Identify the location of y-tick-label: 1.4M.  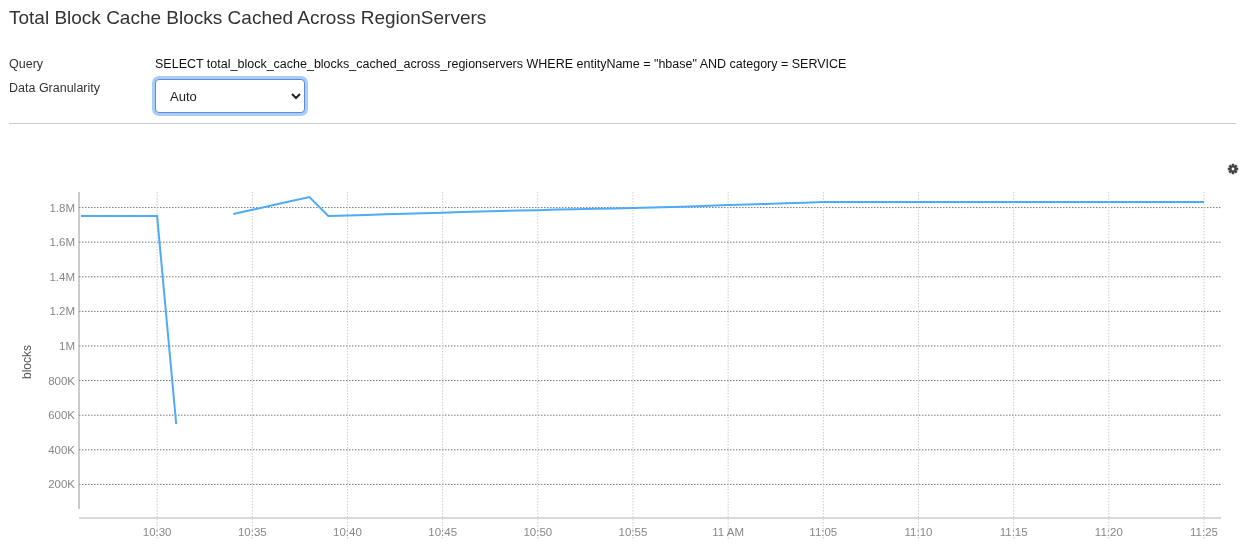
(62, 276).